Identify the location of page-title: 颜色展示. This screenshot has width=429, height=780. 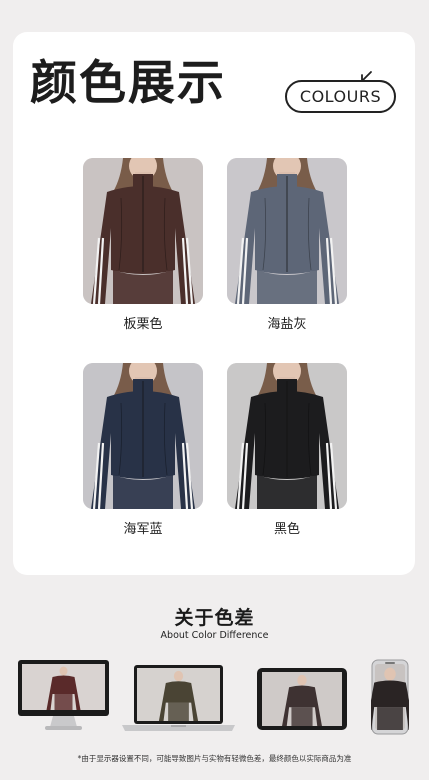
(128, 83).